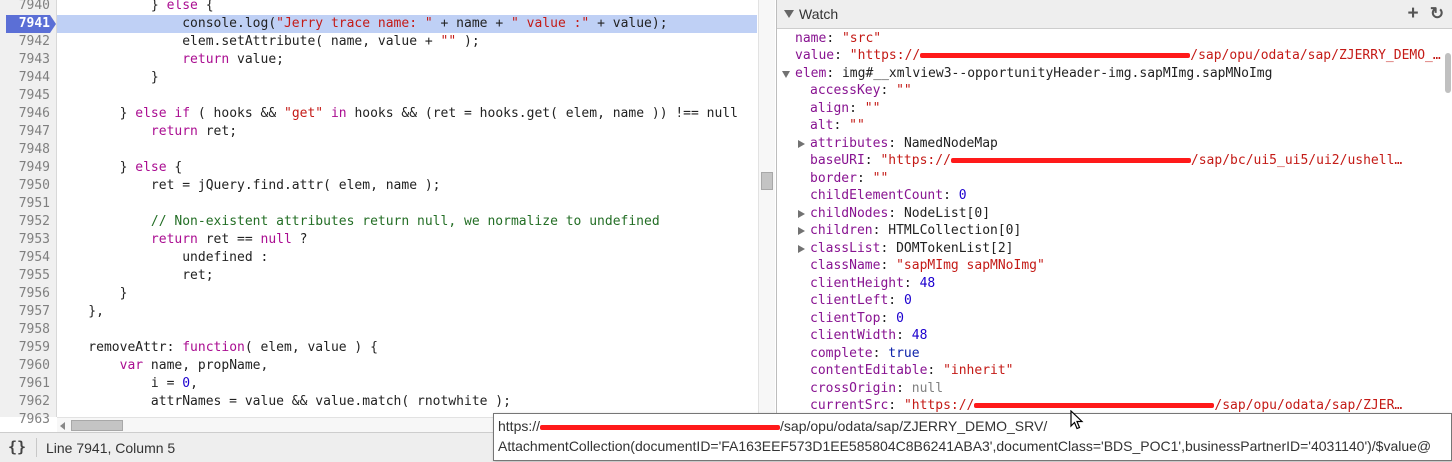 The width and height of the screenshot is (1452, 462). Describe the element at coordinates (830, 108) in the screenshot. I see `watch-key: align` at that location.